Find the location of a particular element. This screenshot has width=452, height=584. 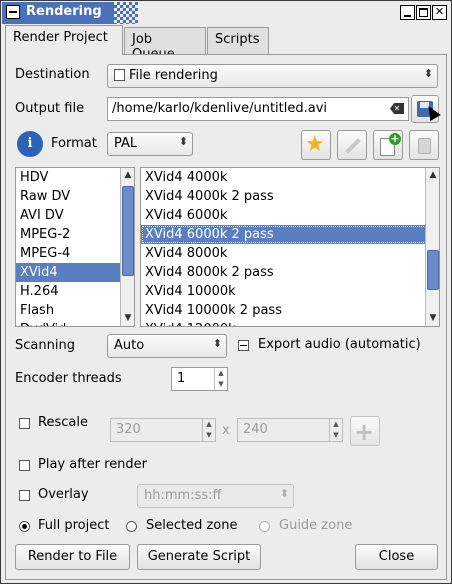

export-audio-label: Export audio (automatic) is located at coordinates (339, 344).